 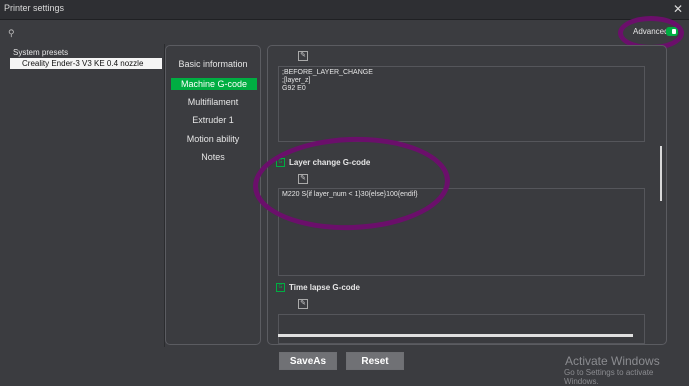 What do you see at coordinates (214, 84) in the screenshot?
I see `nav-item-machine-gcode: Machine G-code` at bounding box center [214, 84].